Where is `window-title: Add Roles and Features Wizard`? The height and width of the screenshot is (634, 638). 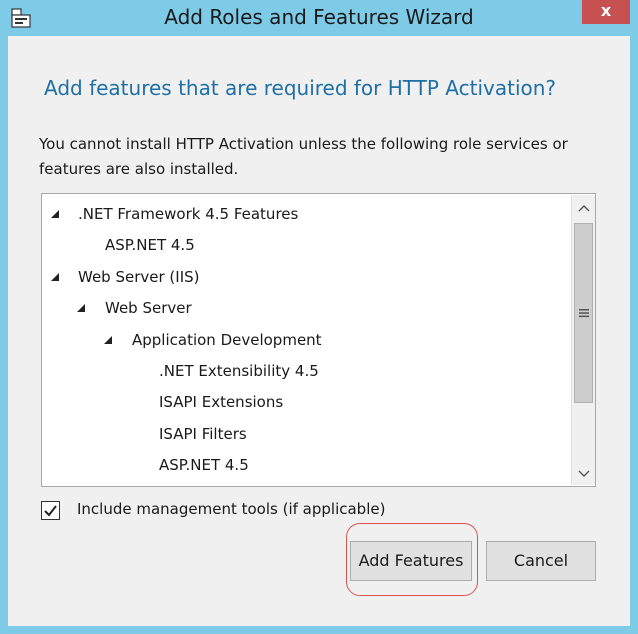
window-title: Add Roles and Features Wizard is located at coordinates (319, 17).